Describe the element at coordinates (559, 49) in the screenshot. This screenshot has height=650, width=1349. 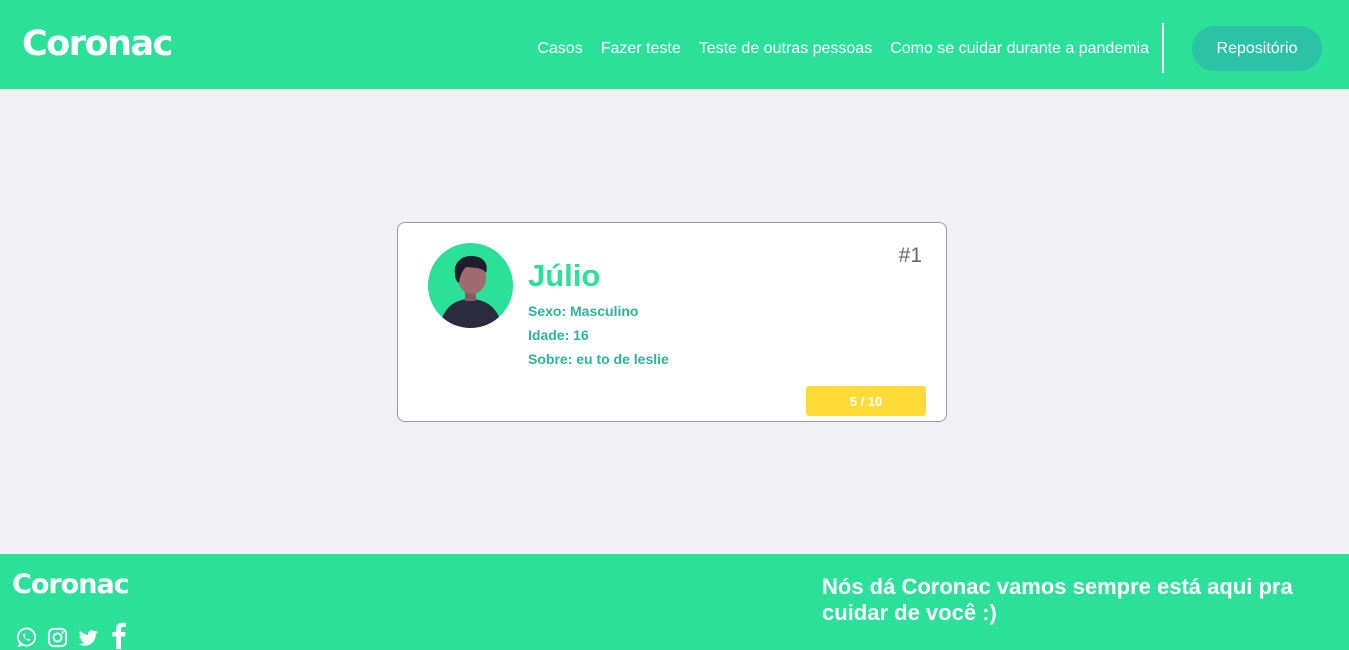
I see `nav-casos: Casos` at that location.